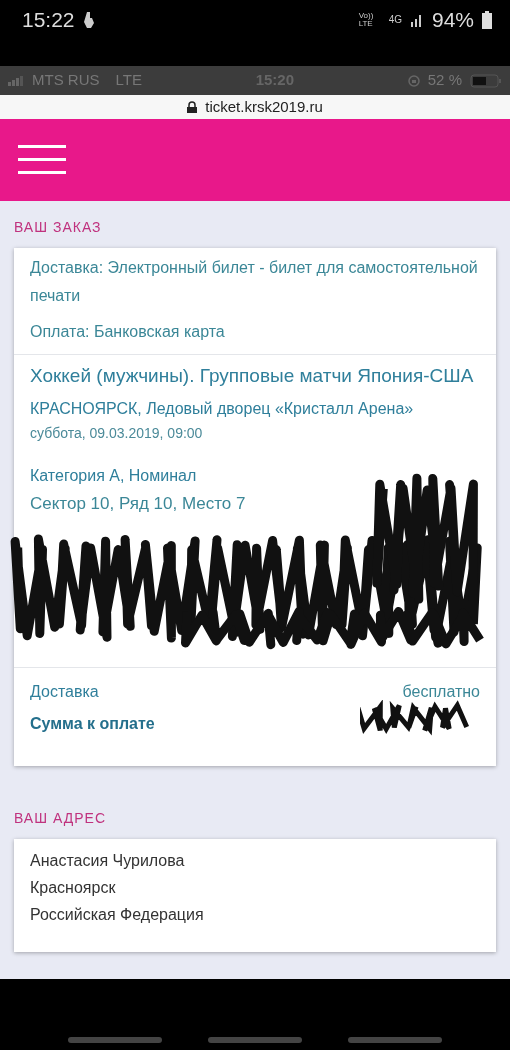 The image size is (510, 1050). Describe the element at coordinates (60, 818) in the screenshot. I see `section-heading: ВАШ АДРЕС` at that location.